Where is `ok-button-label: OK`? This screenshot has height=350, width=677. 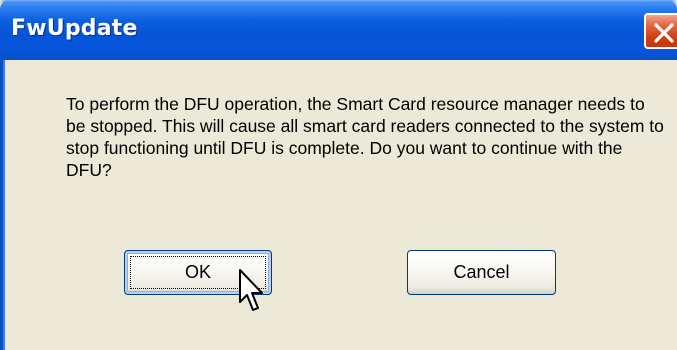 ok-button-label: OK is located at coordinates (197, 272).